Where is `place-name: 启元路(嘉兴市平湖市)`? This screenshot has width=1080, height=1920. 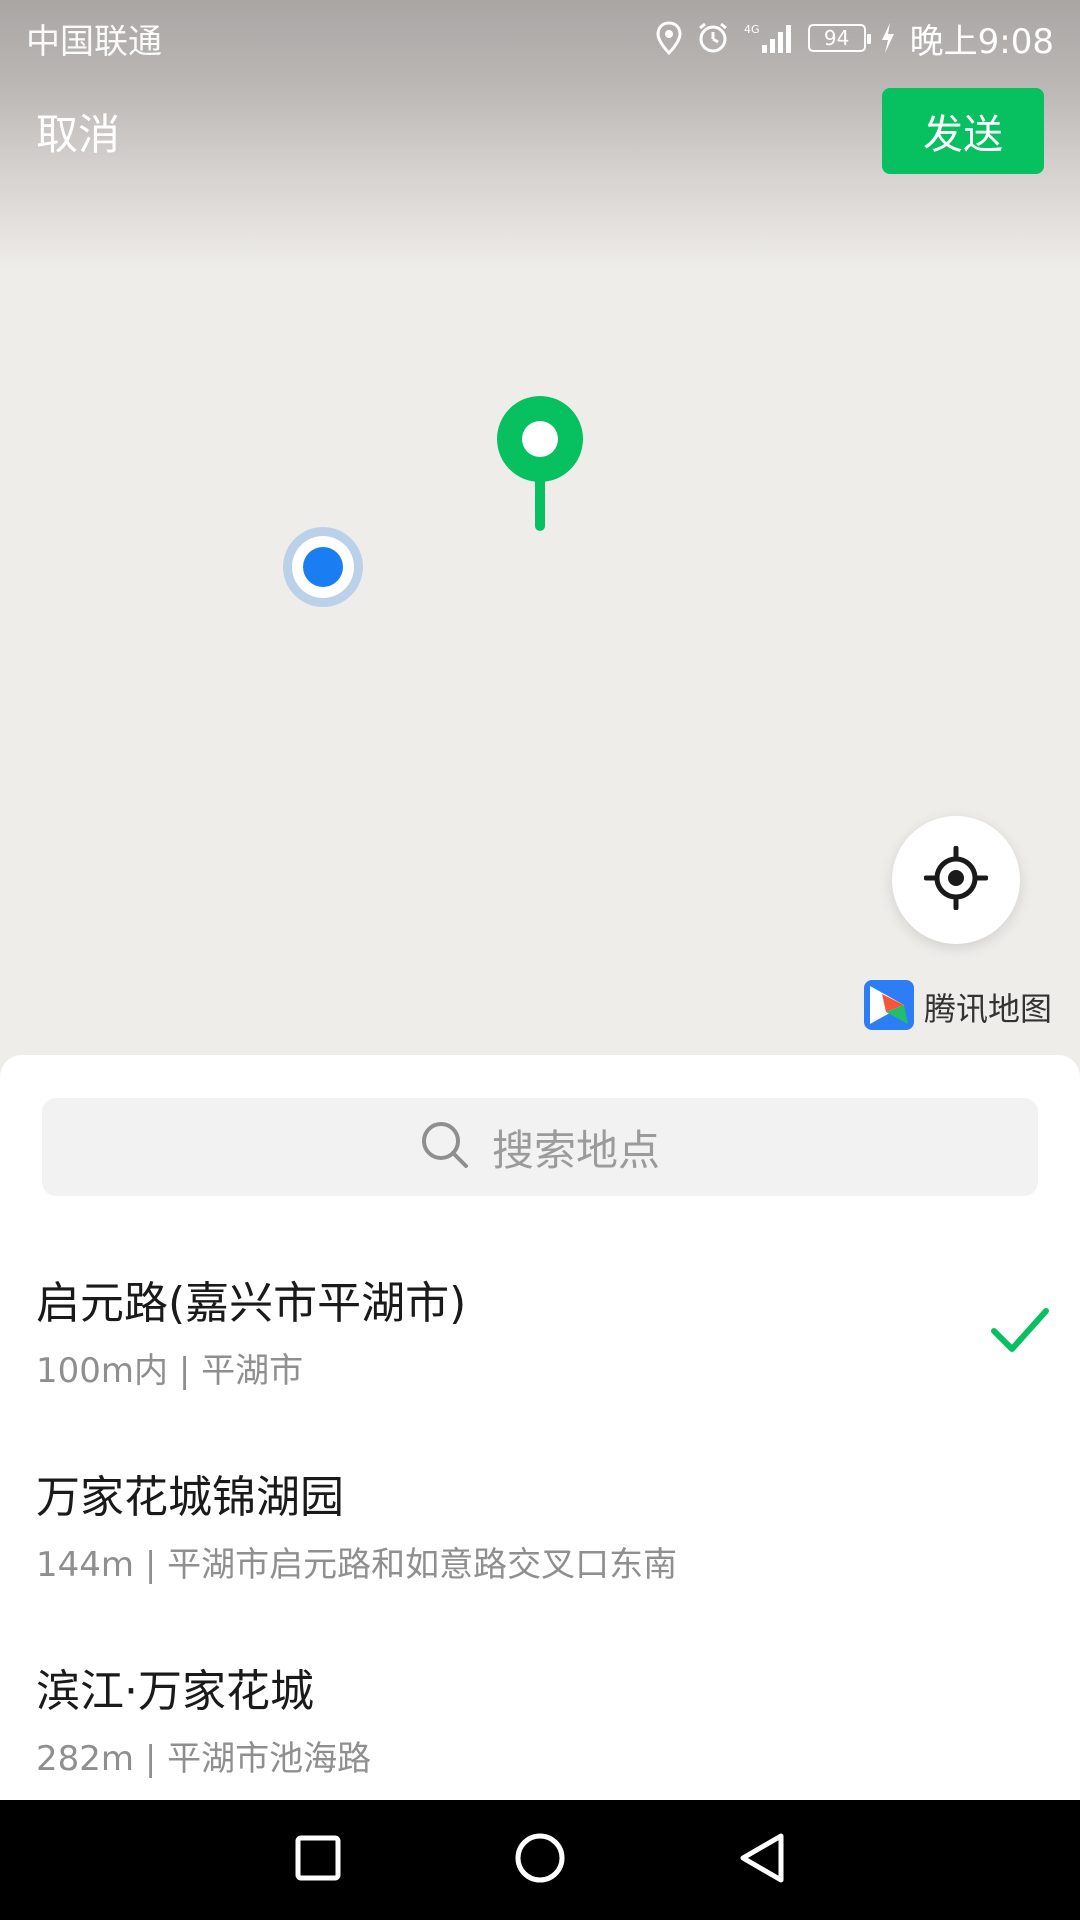 place-name: 启元路(嘉兴市平湖市) is located at coordinates (251, 1303).